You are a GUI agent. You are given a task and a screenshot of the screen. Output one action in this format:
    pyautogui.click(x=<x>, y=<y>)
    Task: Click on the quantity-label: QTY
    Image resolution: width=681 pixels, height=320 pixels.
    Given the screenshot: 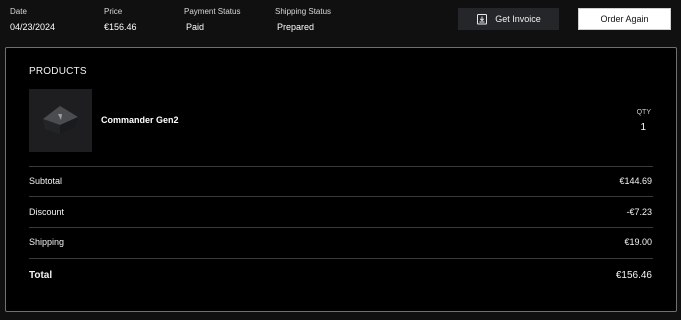 What is the action you would take?
    pyautogui.click(x=643, y=112)
    